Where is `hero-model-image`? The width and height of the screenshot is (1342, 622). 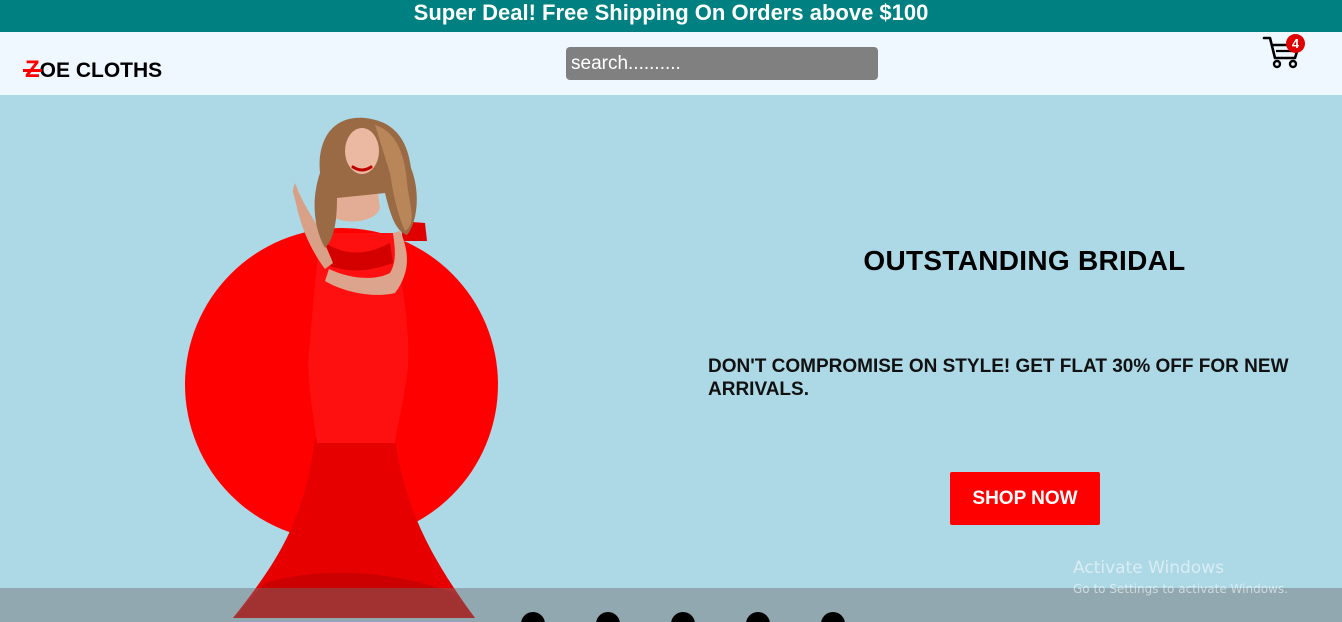 hero-model-image is located at coordinates (354, 367).